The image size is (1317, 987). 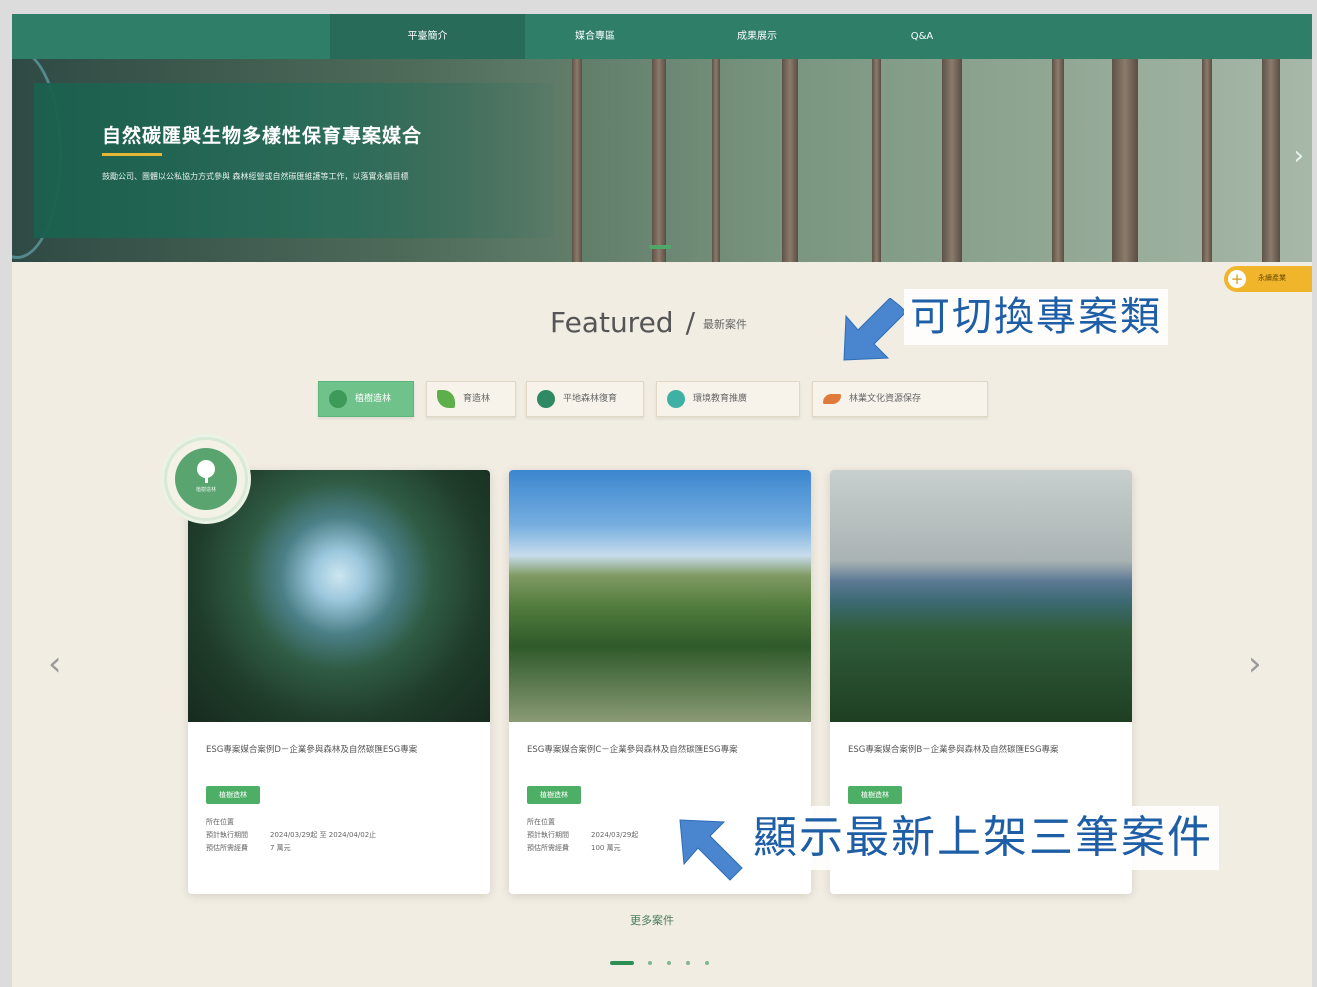 I want to click on tree-icon, so click(x=338, y=399).